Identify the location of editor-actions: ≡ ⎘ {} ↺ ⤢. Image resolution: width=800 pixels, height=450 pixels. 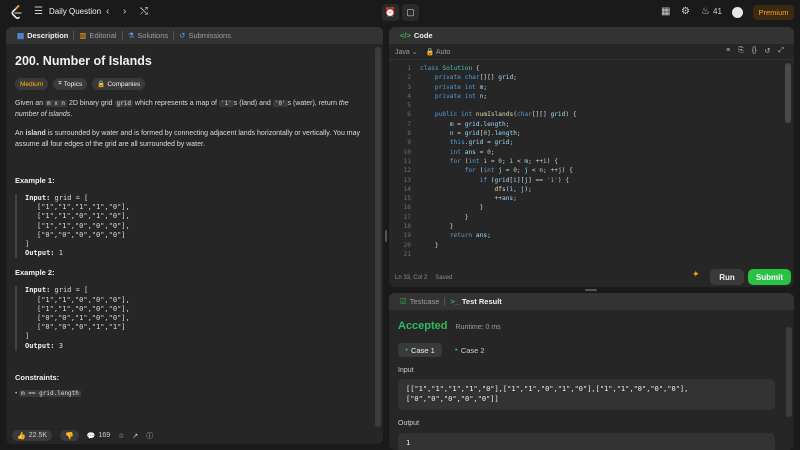
(755, 51).